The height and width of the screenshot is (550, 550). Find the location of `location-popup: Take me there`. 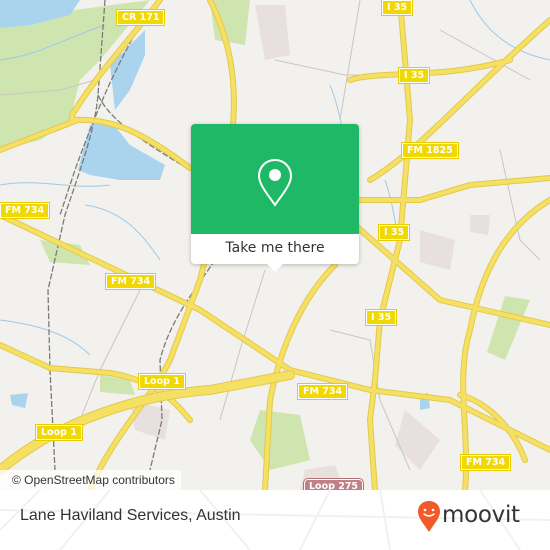

location-popup: Take me there is located at coordinates (275, 198).